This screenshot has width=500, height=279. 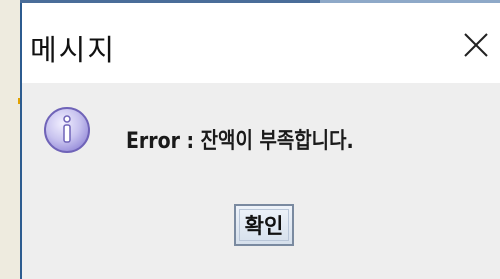 I want to click on info-icon, so click(x=67, y=130).